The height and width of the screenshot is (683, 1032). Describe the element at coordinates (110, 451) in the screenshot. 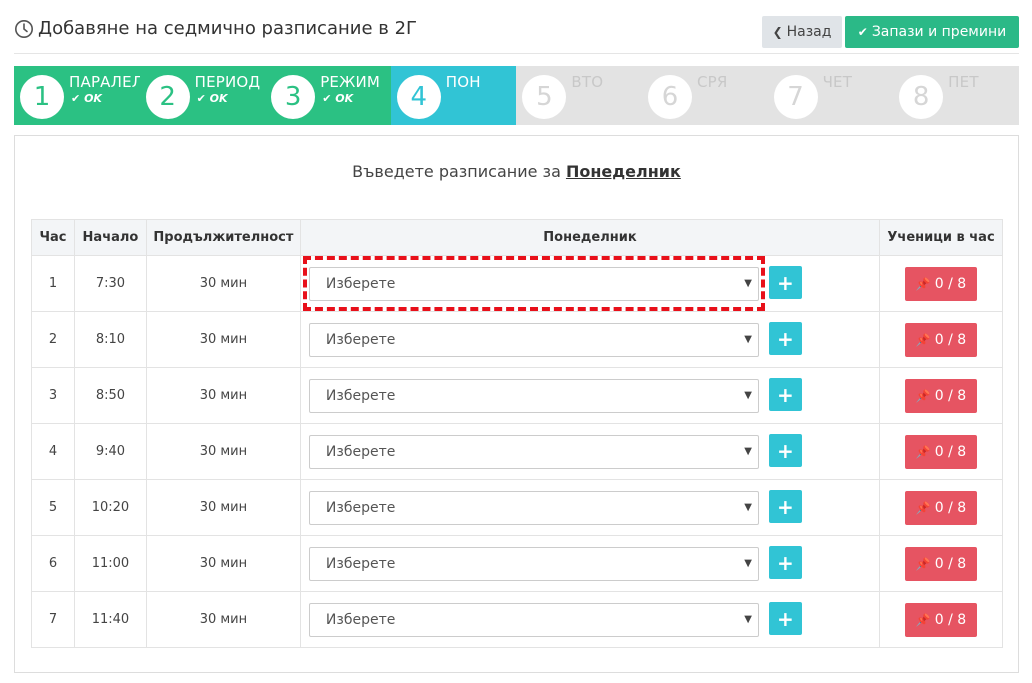

I see `cell-start: 9:40` at that location.